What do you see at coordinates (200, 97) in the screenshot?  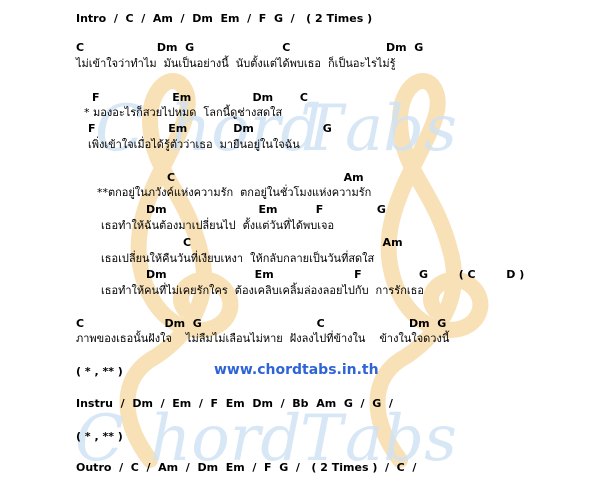 I see `verse2-chords: F Em Dm C` at bounding box center [200, 97].